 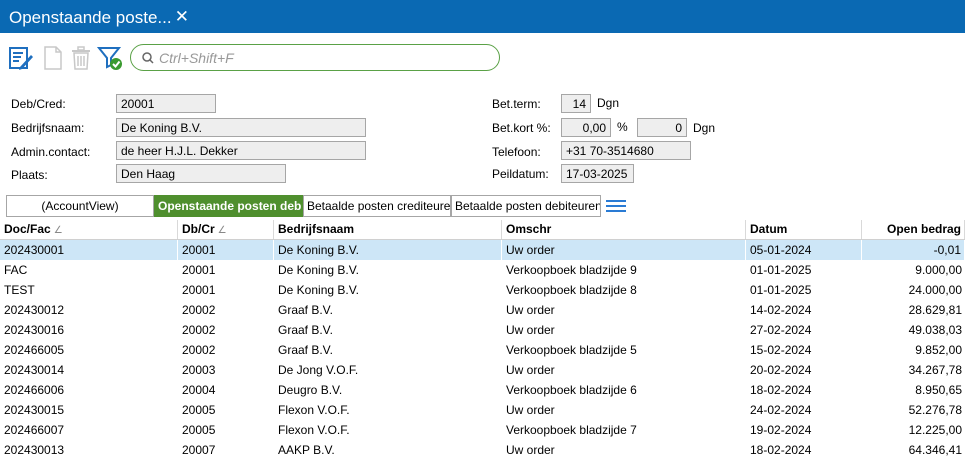 I want to click on cell-open-bedrag: 24.000,00, so click(x=913, y=290).